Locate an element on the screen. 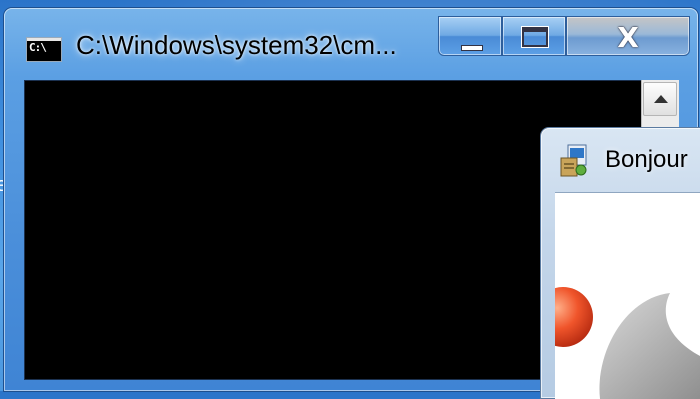 The image size is (700, 399). bonjour-window-title: Bonjour is located at coordinates (646, 159).